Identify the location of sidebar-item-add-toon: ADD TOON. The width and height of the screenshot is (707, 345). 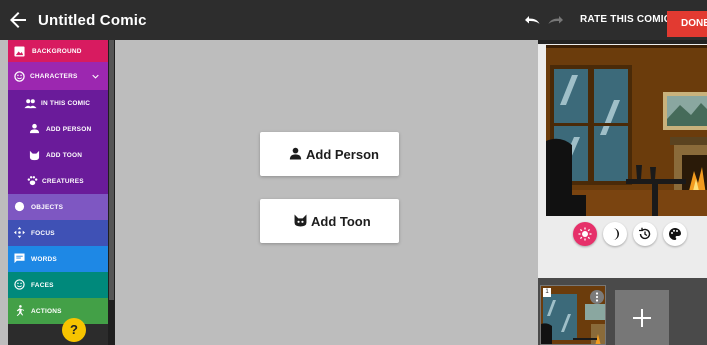
(58, 155).